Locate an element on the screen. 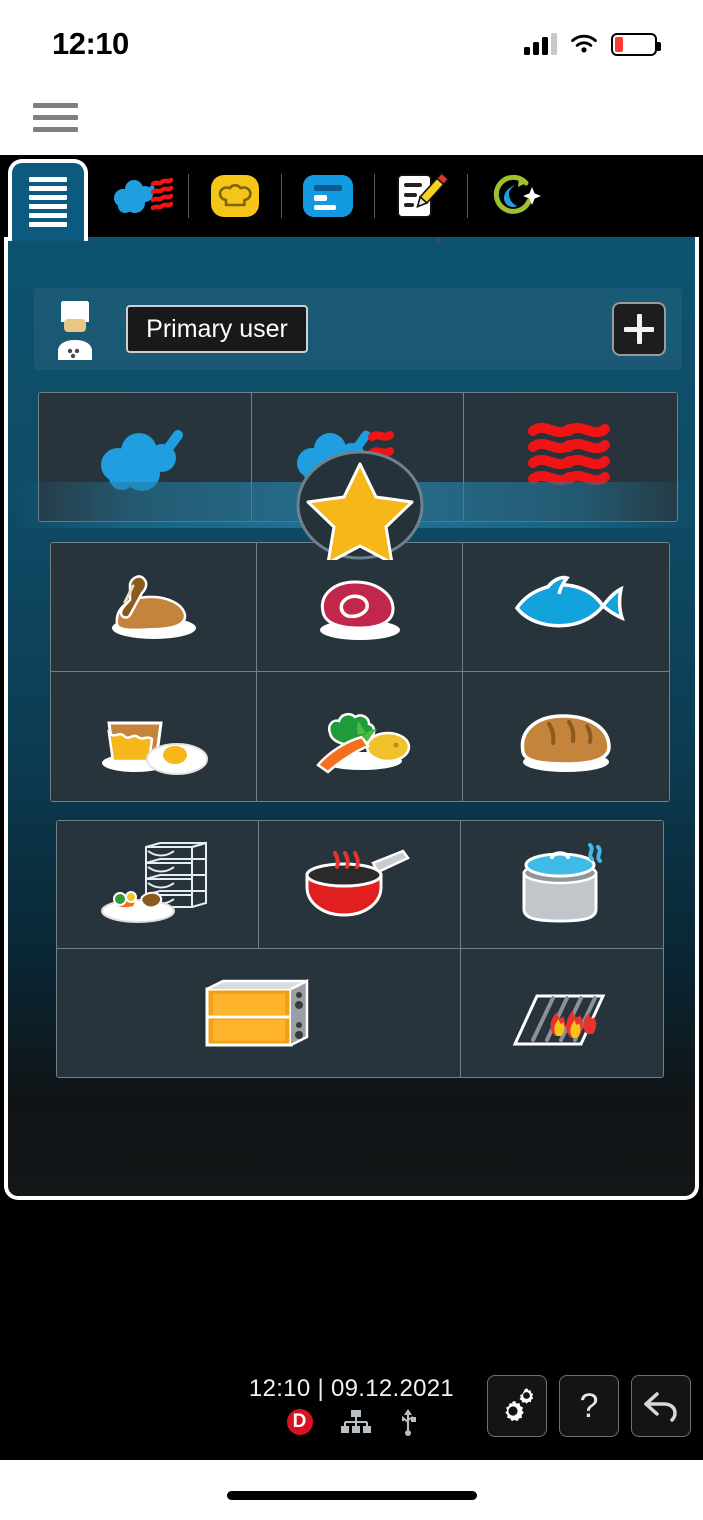 The image size is (703, 1520). category-meat is located at coordinates (360, 607).